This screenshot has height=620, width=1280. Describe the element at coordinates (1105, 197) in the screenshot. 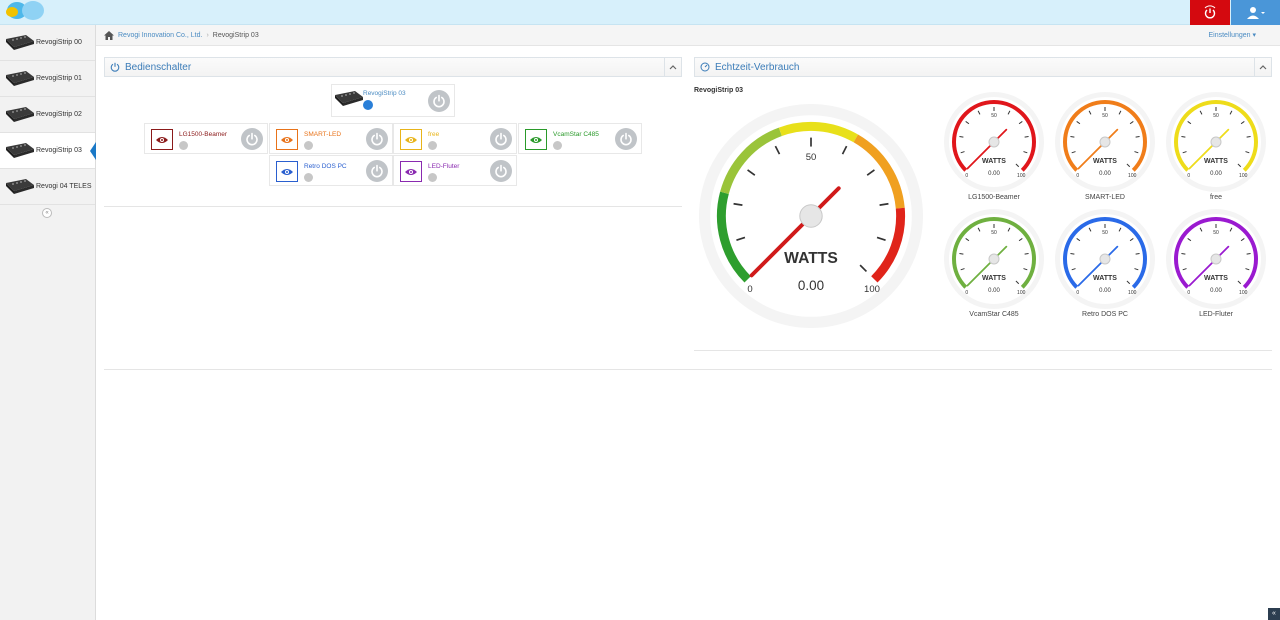

I see `gauge-label: SMART-LED` at that location.